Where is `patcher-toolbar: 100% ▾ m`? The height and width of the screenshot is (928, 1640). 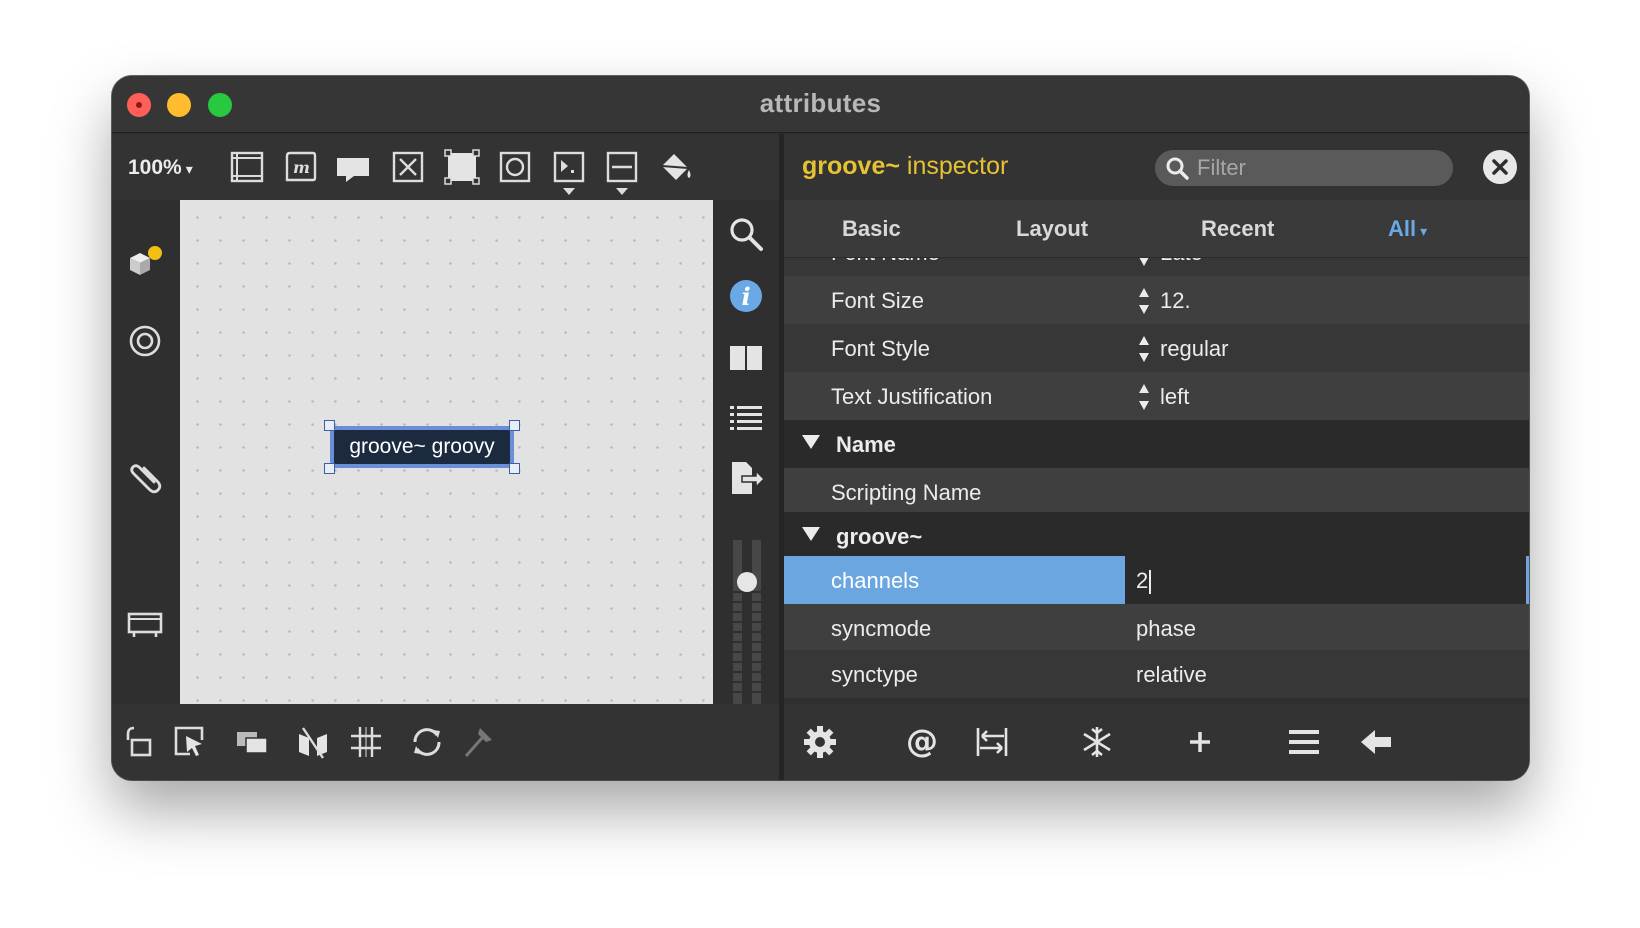
patcher-toolbar: 100% ▾ m is located at coordinates (445, 167).